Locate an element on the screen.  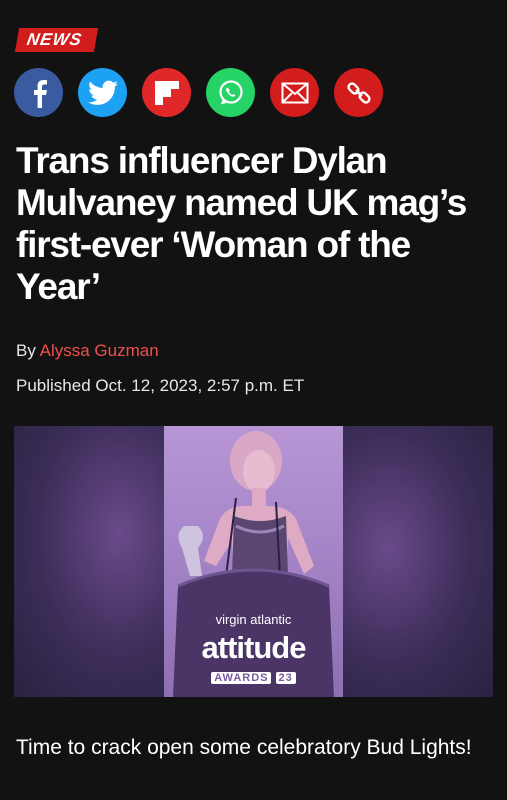
email-share-button is located at coordinates (294, 92).